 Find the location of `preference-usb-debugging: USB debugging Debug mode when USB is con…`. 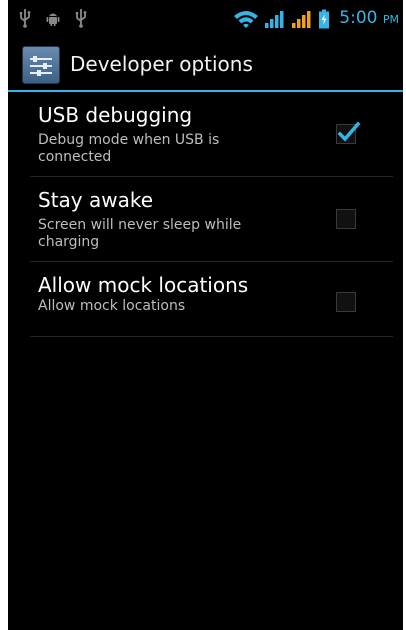

preference-usb-debugging: USB debugging Debug mode when USB is con… is located at coordinates (205, 134).